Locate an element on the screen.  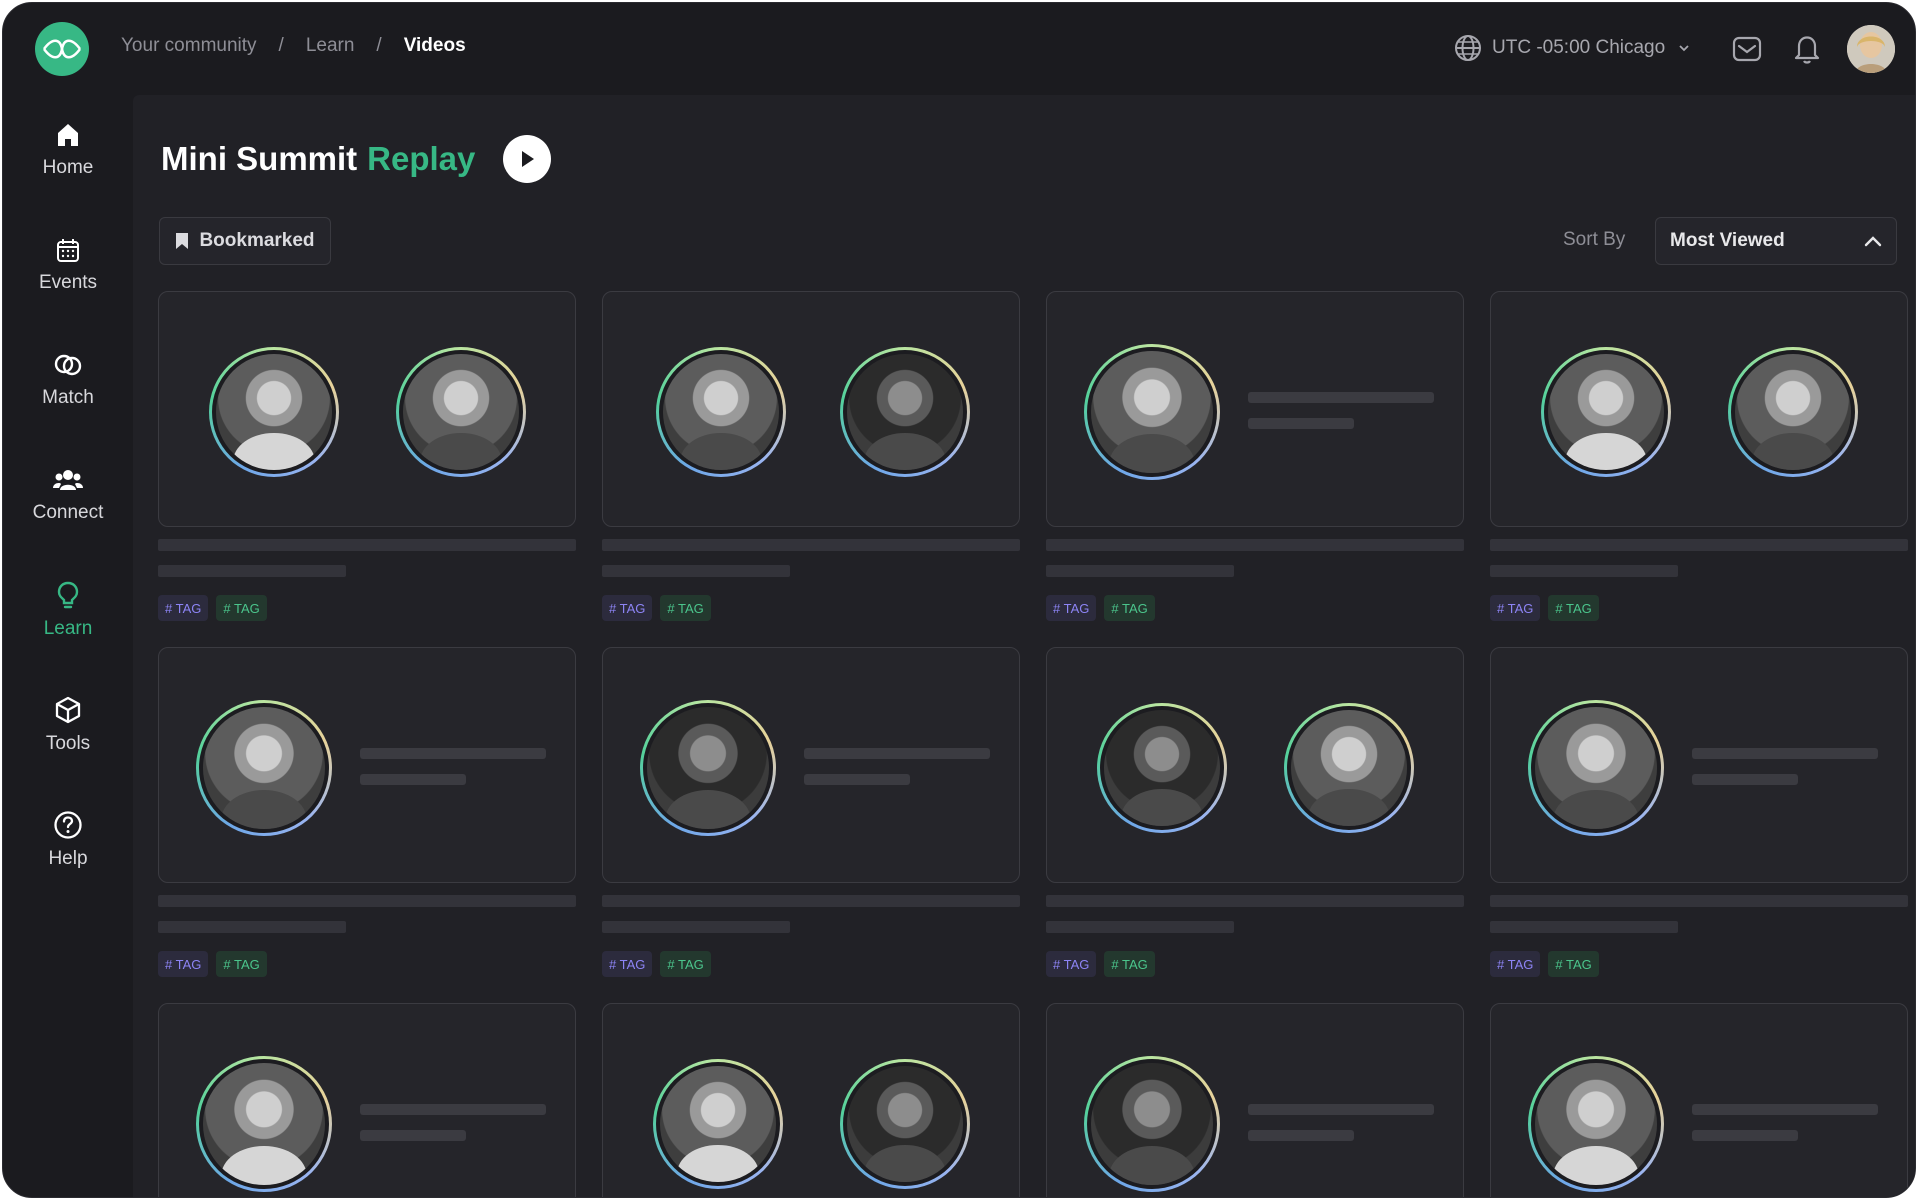
notifications-button is located at coordinates (1807, 49).